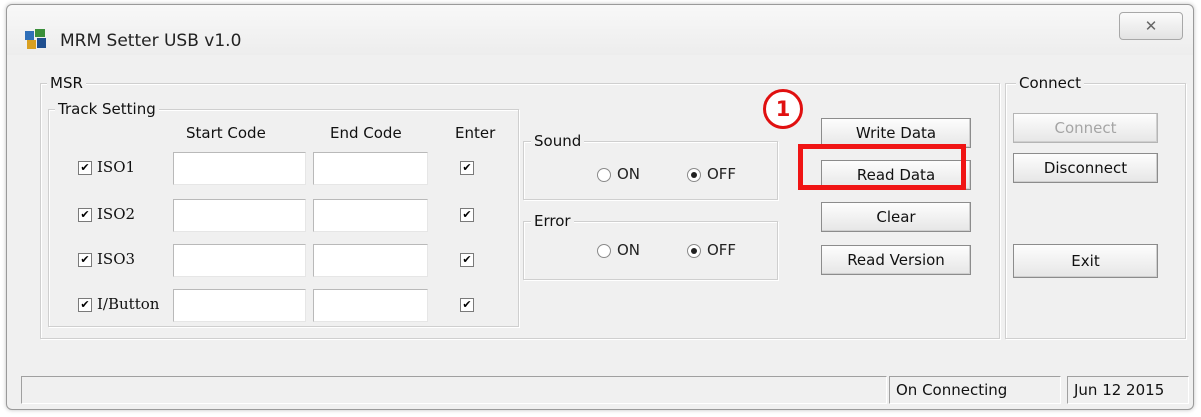  What do you see at coordinates (694, 175) in the screenshot?
I see `sound-off-radio` at bounding box center [694, 175].